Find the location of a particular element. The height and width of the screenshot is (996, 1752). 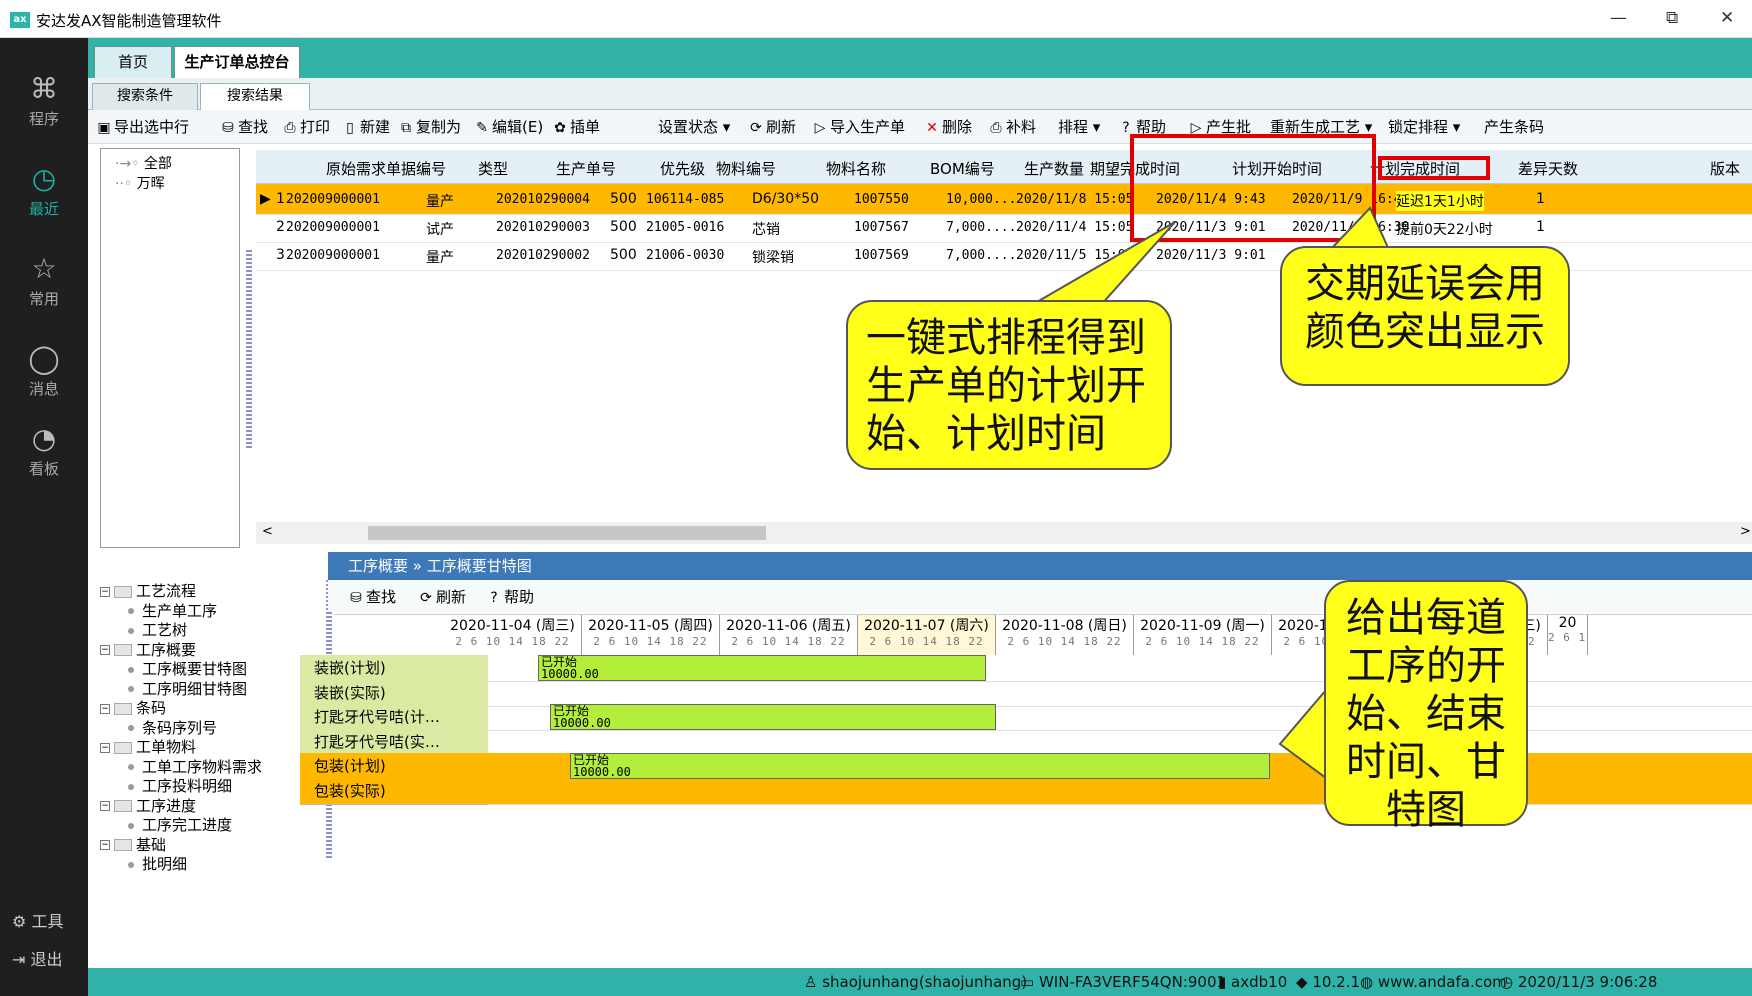

callout-gantt: 给出每道工序的开始、结束时间、甘特图 is located at coordinates (1426, 706).